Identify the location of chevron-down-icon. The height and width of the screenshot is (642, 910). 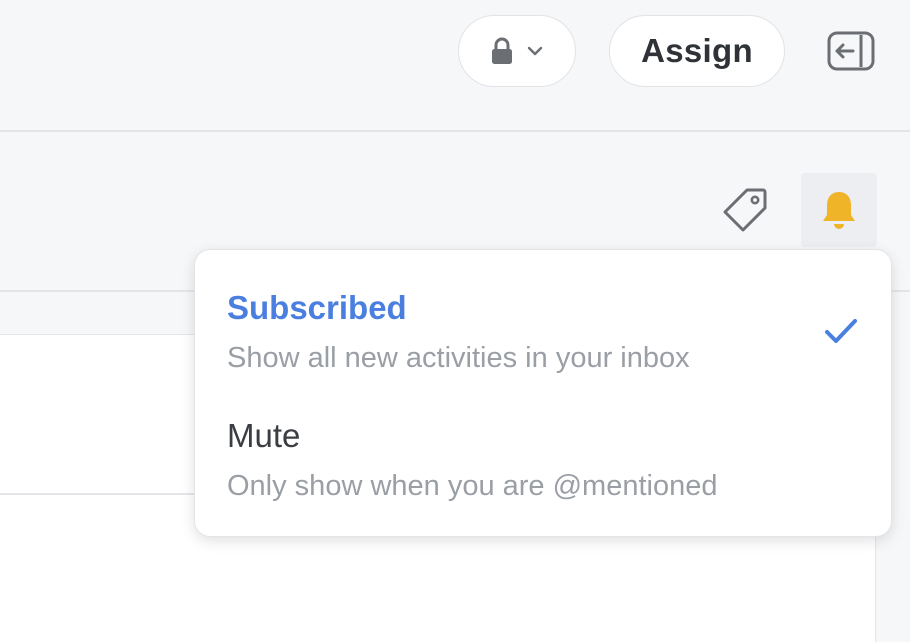
(535, 51).